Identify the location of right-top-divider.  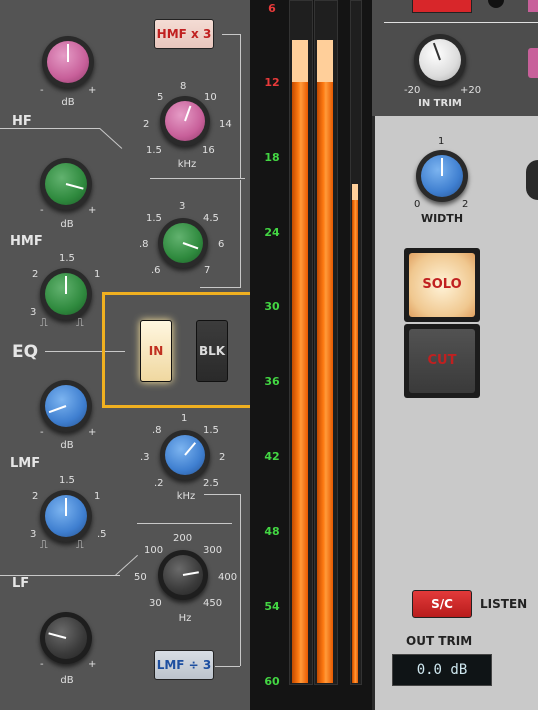
(461, 22).